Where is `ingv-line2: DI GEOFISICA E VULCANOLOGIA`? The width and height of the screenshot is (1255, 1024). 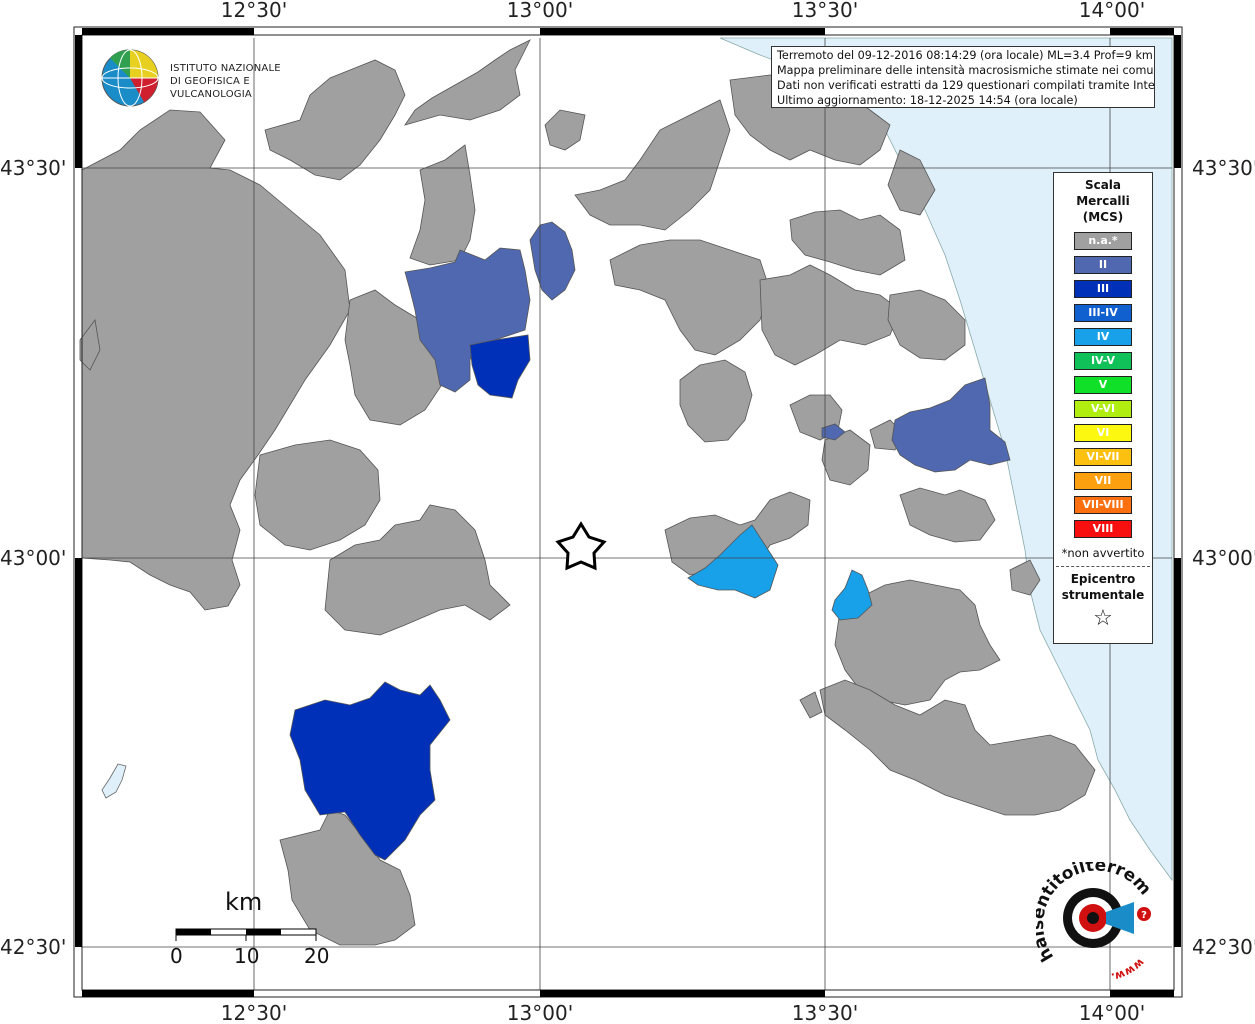
ingv-line2: DI GEOFISICA E VULCANOLOGIA is located at coordinates (211, 88).